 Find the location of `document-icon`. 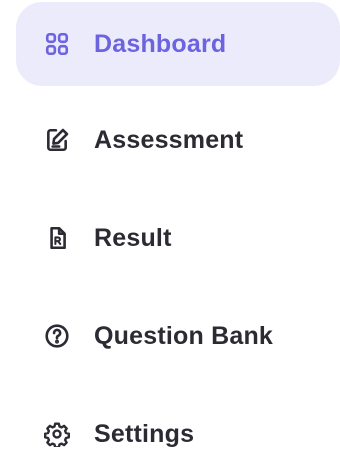

document-icon is located at coordinates (57, 238).